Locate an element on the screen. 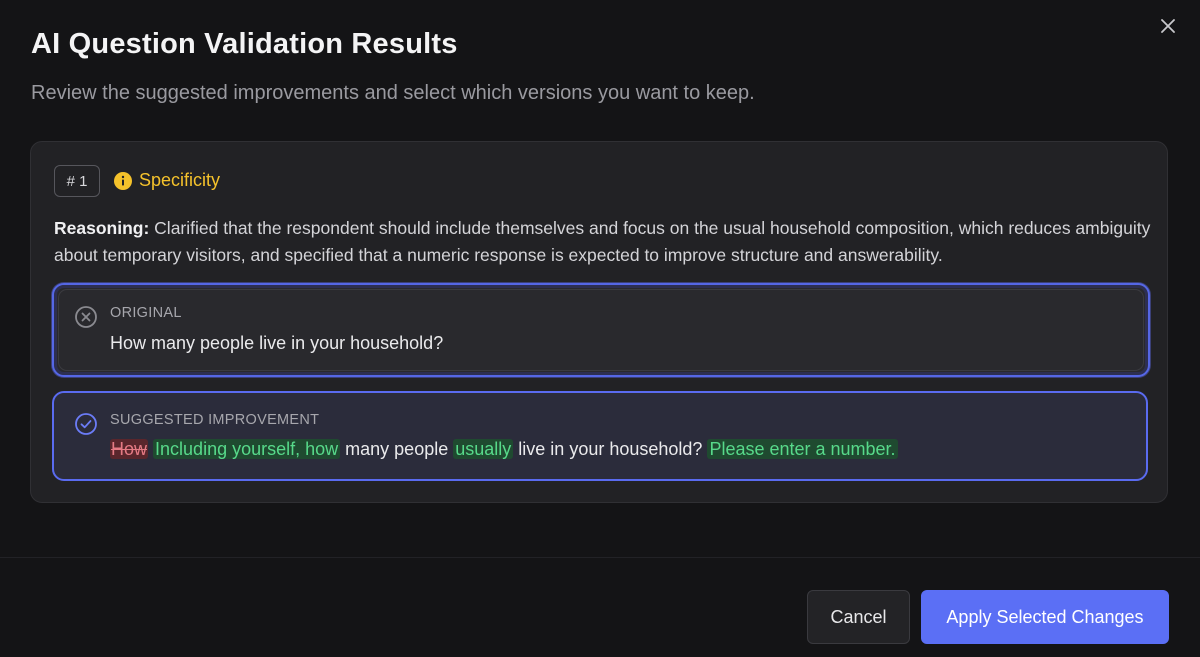 The width and height of the screenshot is (1200, 657). category-label: Specificity is located at coordinates (180, 180).